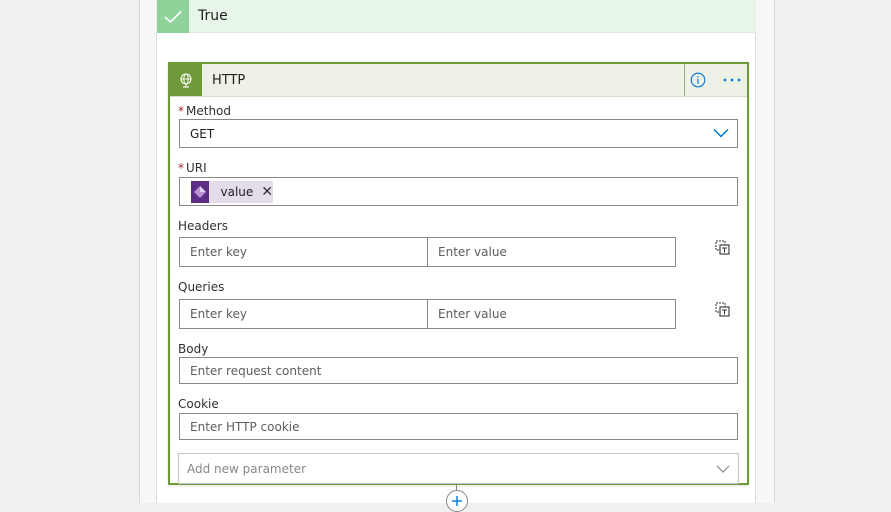 The image size is (891, 512). Describe the element at coordinates (698, 80) in the screenshot. I see `info-icon` at that location.